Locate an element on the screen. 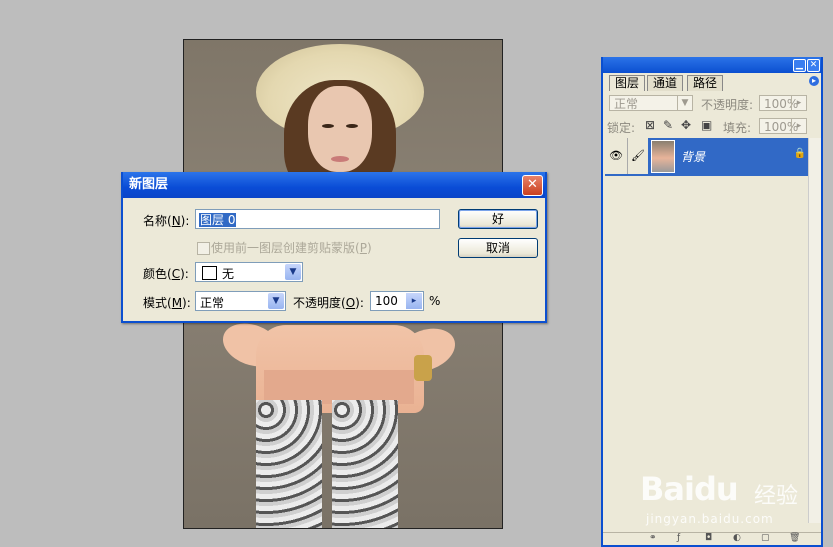 The width and height of the screenshot is (833, 547). mask-icon: ◘ is located at coordinates (708, 538).